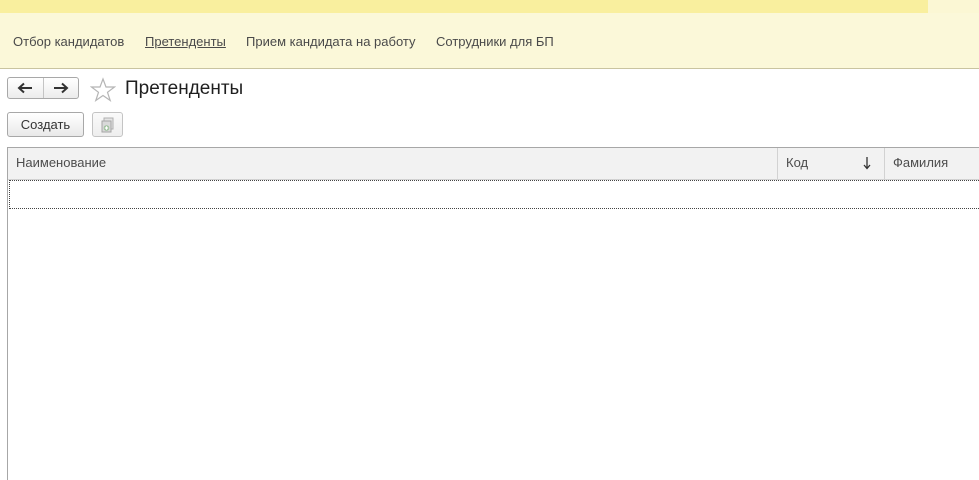 This screenshot has height=480, width=979. What do you see at coordinates (953, 6) in the screenshot?
I see `top-strip-corner` at bounding box center [953, 6].